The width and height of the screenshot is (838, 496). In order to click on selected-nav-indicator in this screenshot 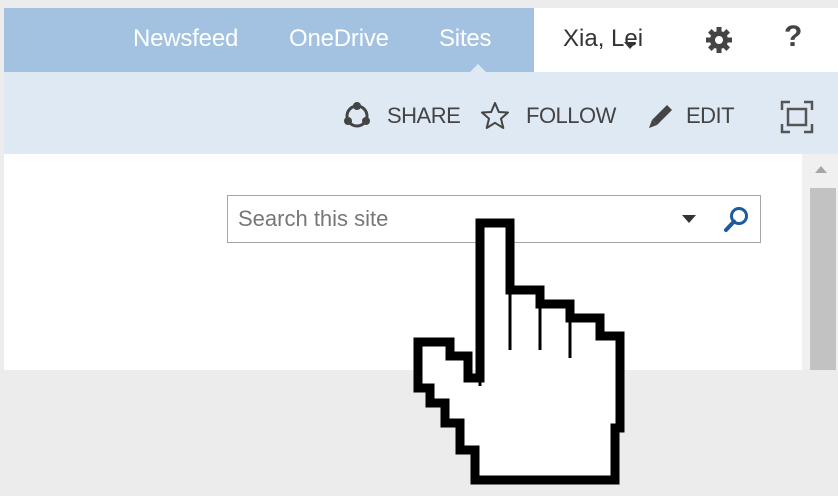, I will do `click(478, 68)`.